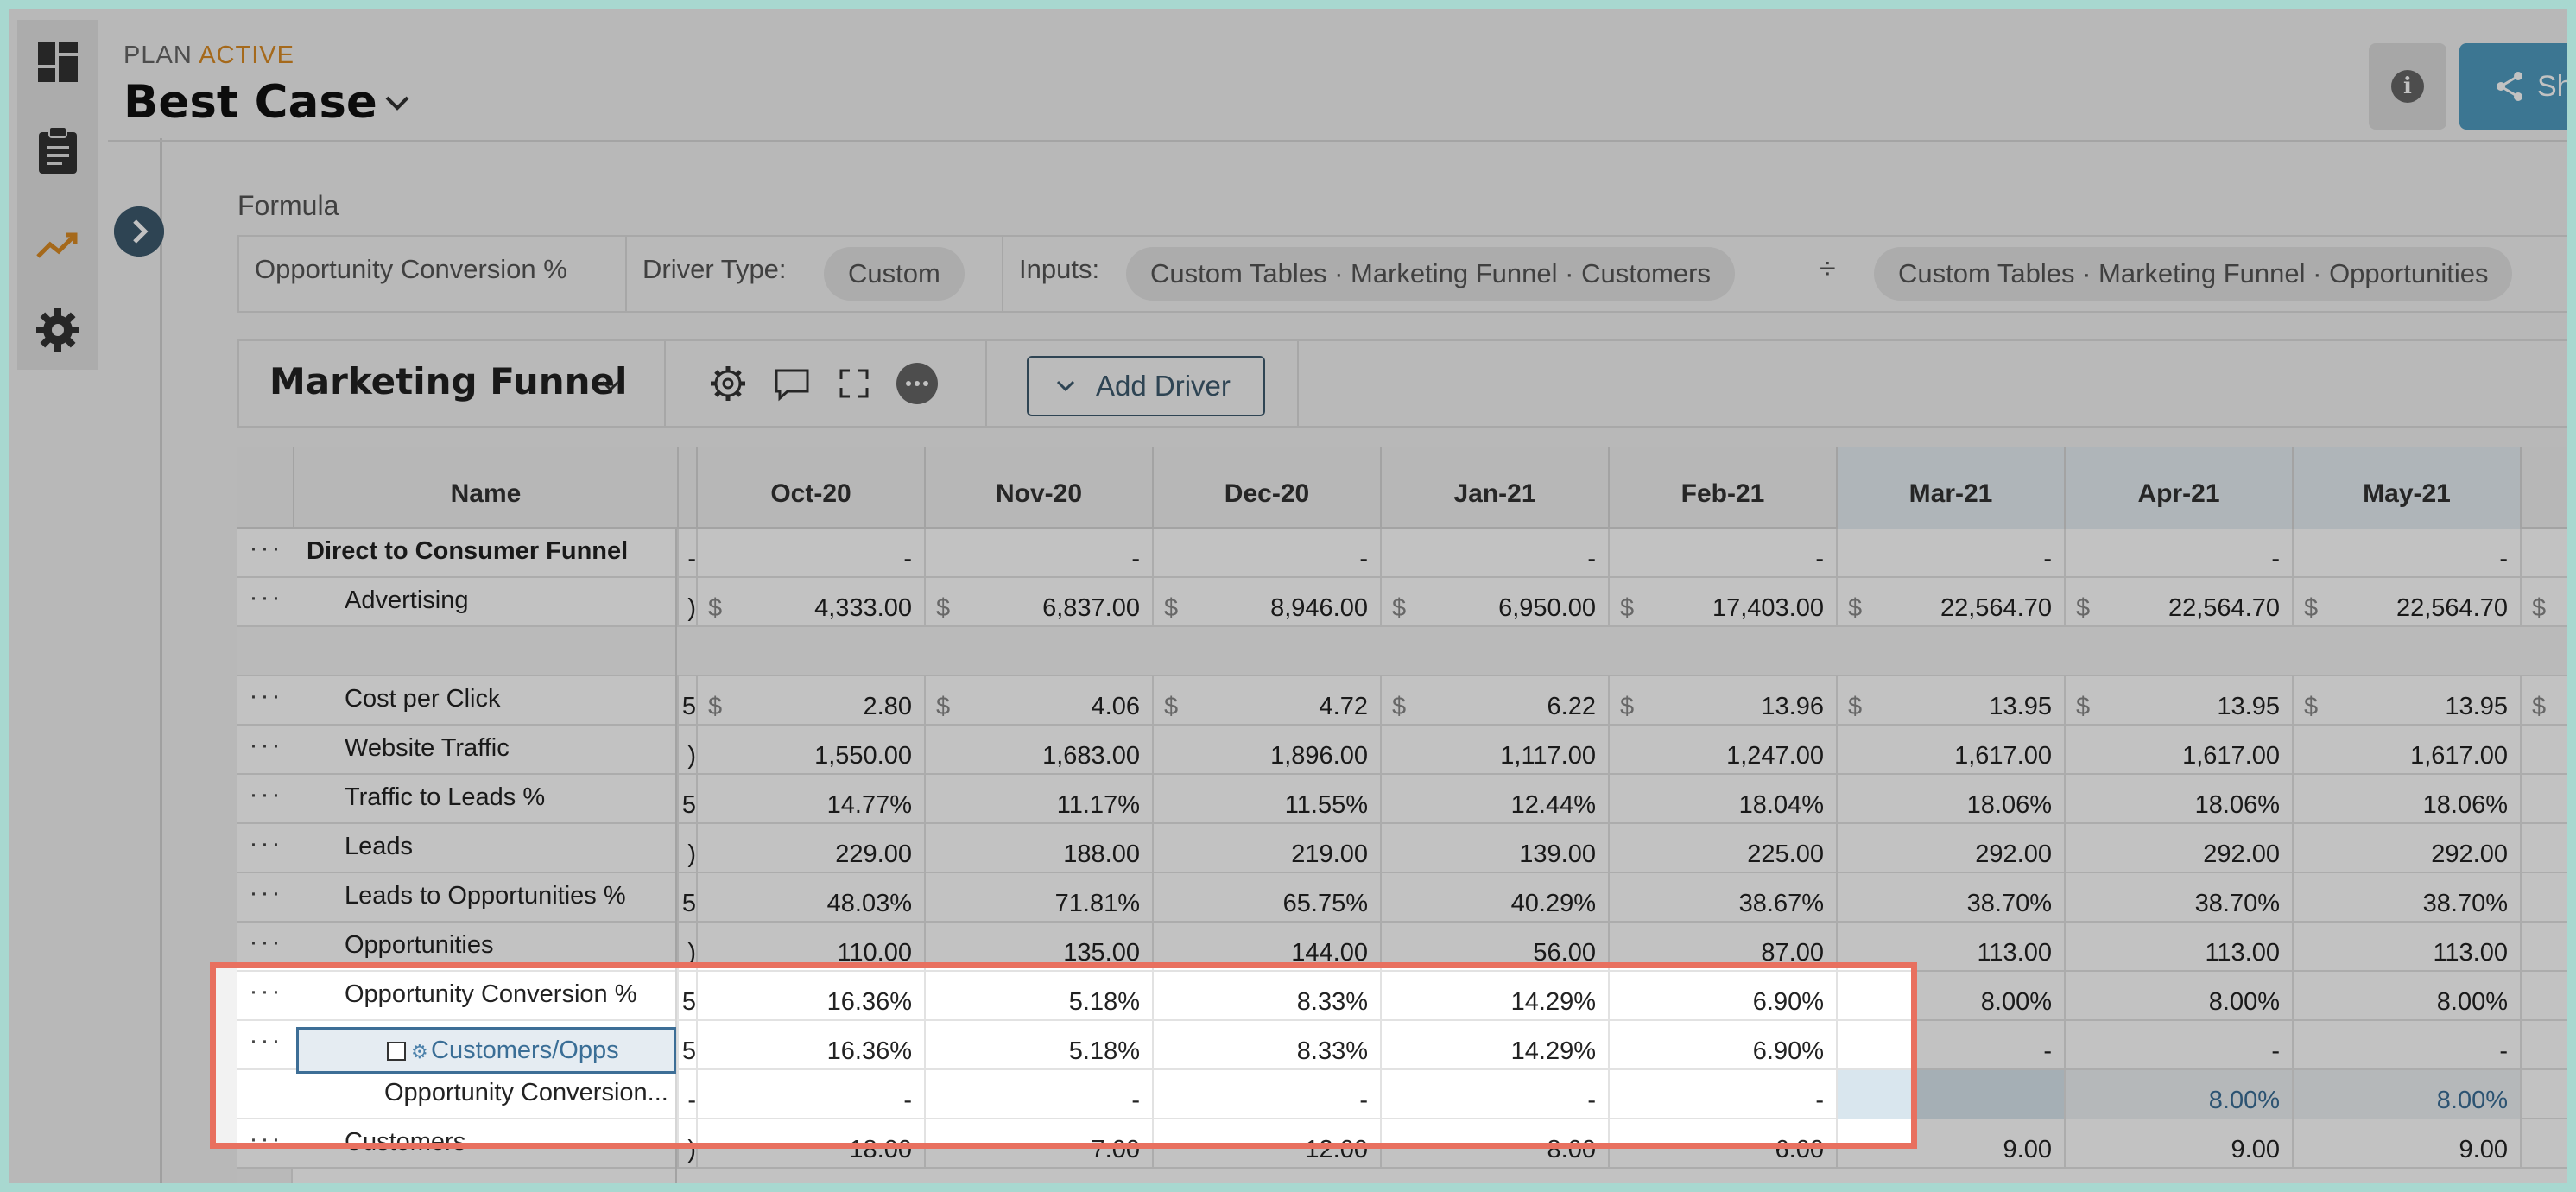 The image size is (2576, 1192). What do you see at coordinates (1722, 947) in the screenshot?
I see `table-cell: 87.00` at bounding box center [1722, 947].